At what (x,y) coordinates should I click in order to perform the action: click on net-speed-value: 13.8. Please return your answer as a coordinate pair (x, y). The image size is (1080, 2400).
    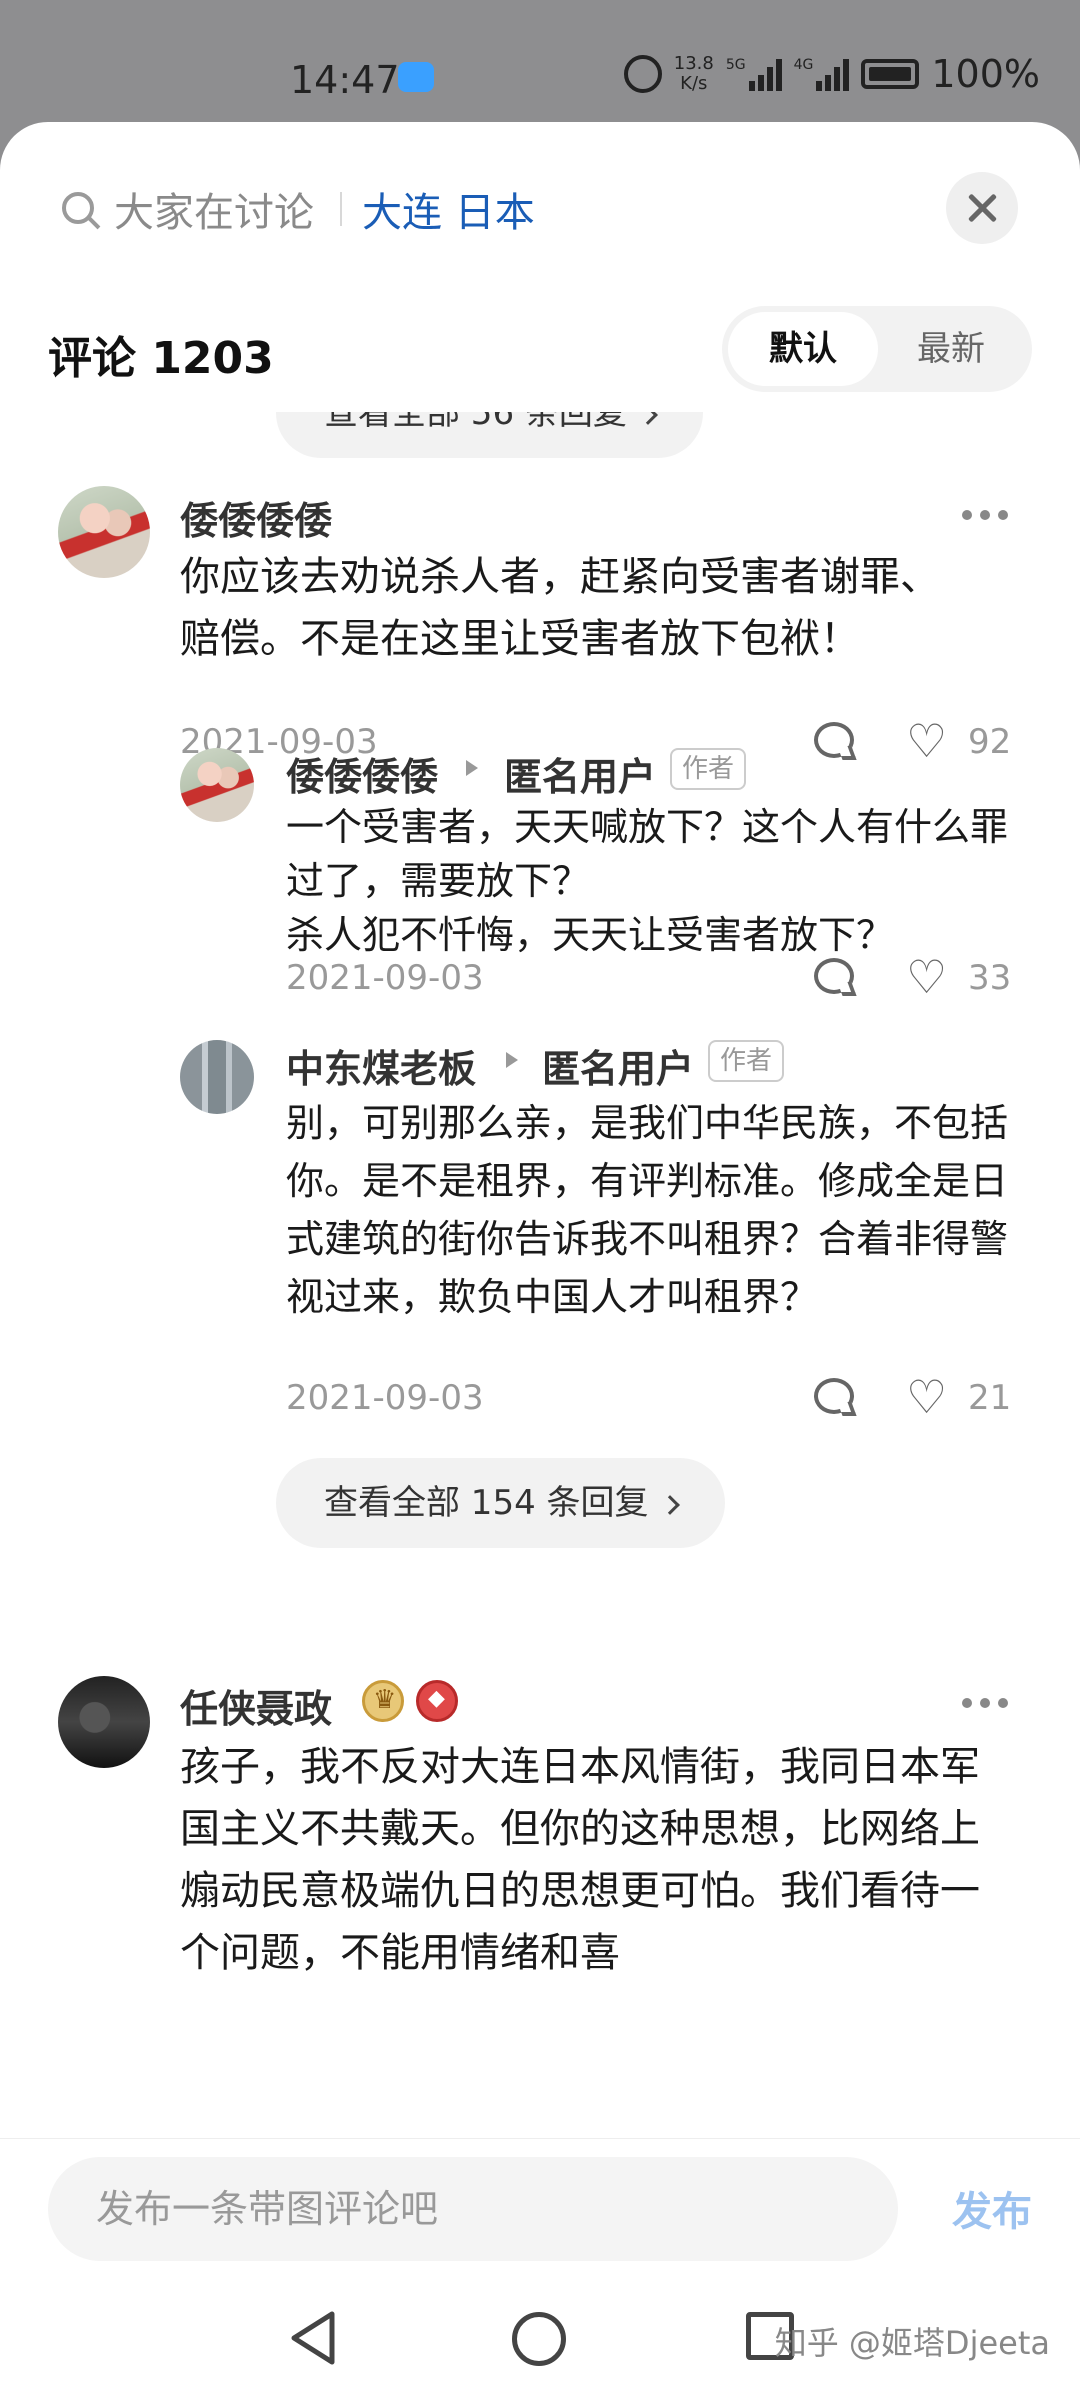
    Looking at the image, I should click on (693, 63).